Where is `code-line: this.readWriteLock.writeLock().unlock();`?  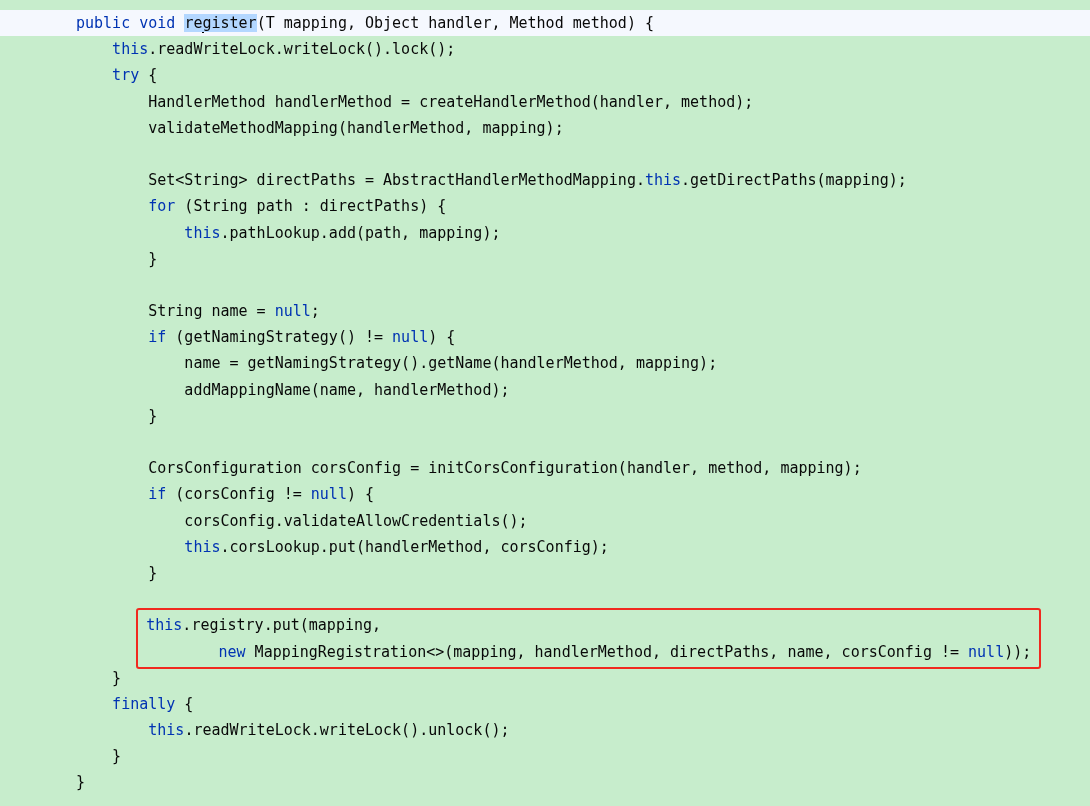 code-line: this.readWriteLock.writeLock().unlock(); is located at coordinates (328, 731).